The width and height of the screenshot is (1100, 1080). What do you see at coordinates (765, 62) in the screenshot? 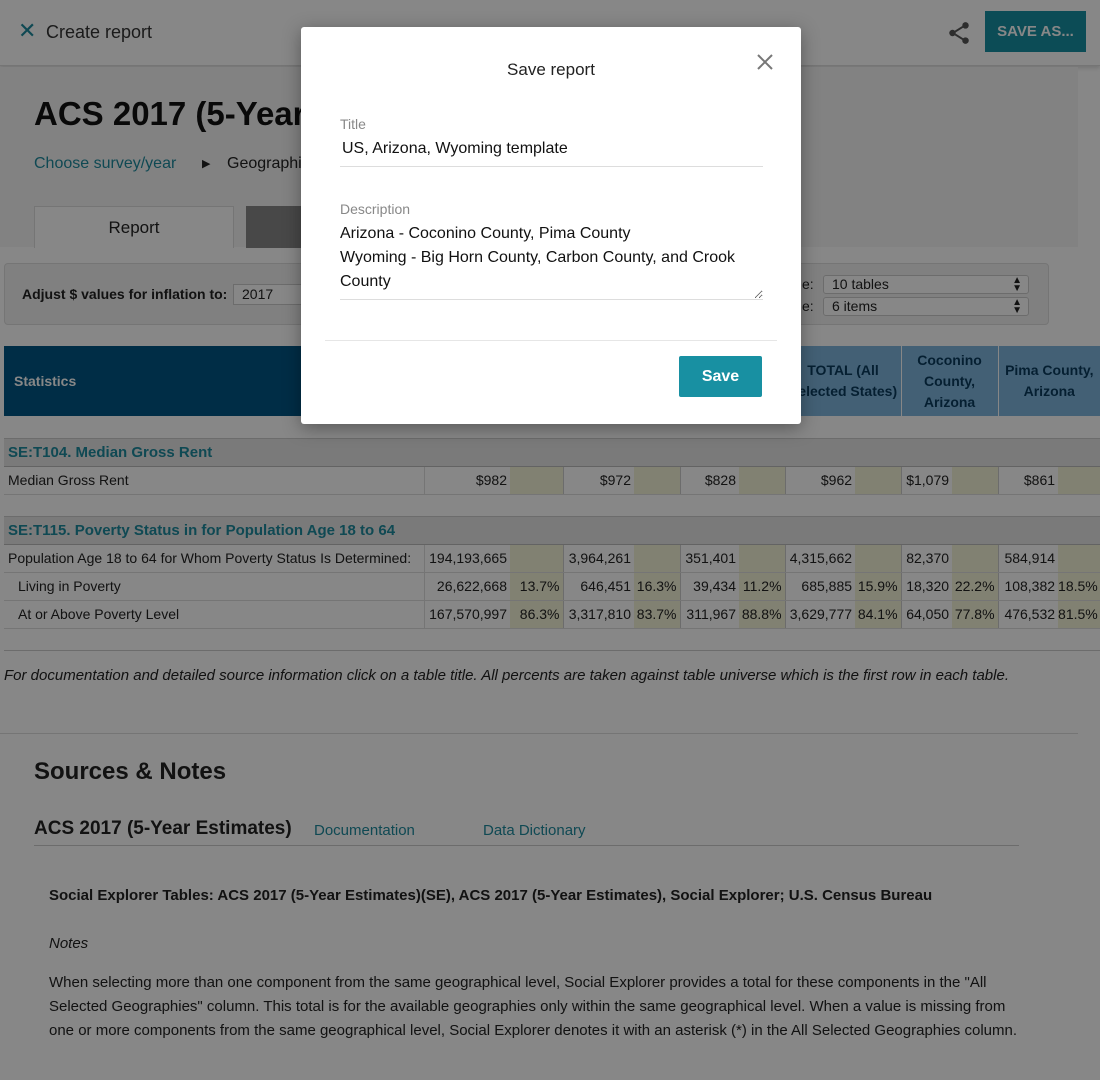
I see `close-icon` at bounding box center [765, 62].